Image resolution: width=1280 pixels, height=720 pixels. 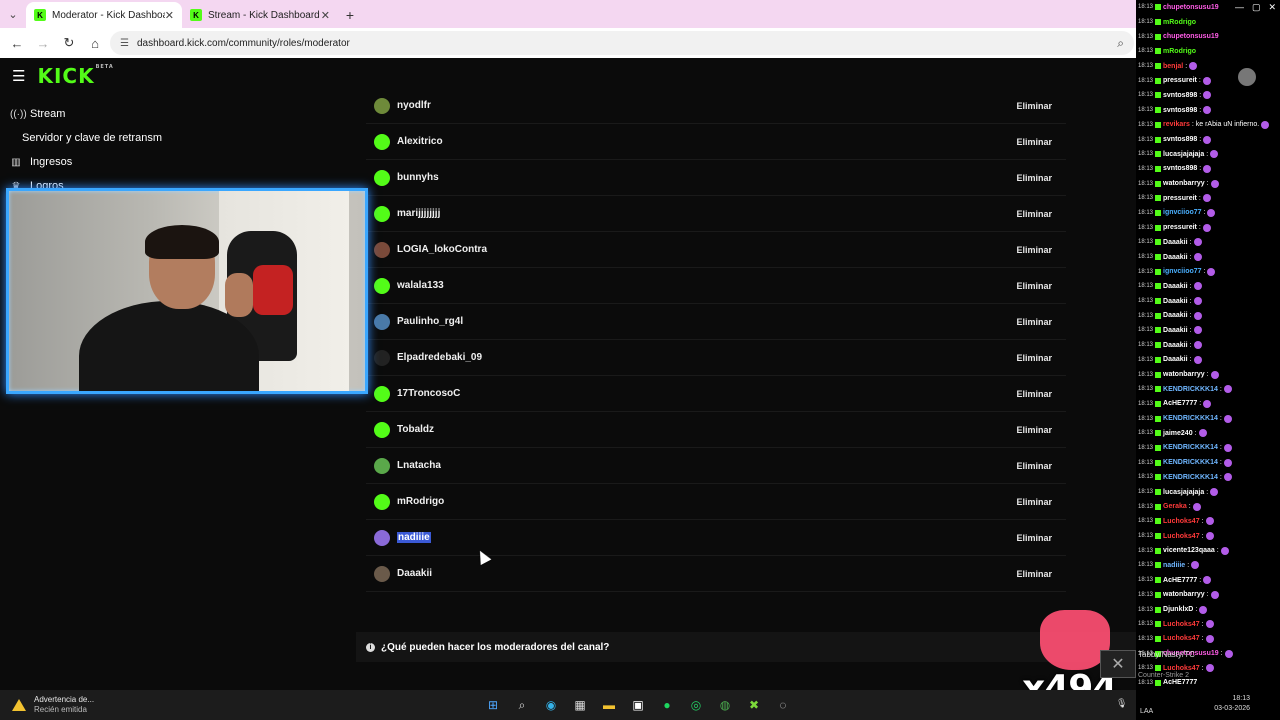 What do you see at coordinates (1189, 550) in the screenshot?
I see `chat-username: vicente123qaaa` at bounding box center [1189, 550].